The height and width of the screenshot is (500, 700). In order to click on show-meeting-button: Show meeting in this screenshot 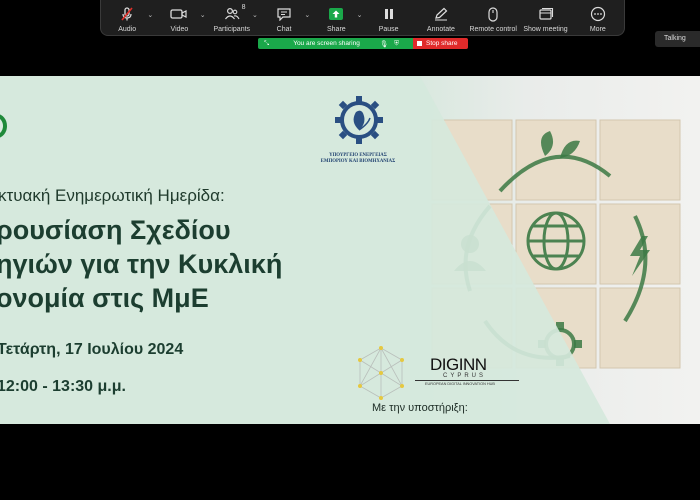, I will do `click(545, 19)`.